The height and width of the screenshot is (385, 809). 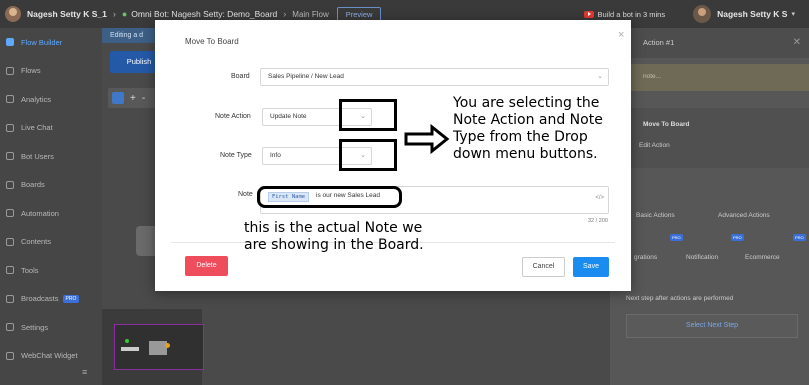 What do you see at coordinates (762, 257) in the screenshot?
I see `ecommerce-button: Ecommerce` at bounding box center [762, 257].